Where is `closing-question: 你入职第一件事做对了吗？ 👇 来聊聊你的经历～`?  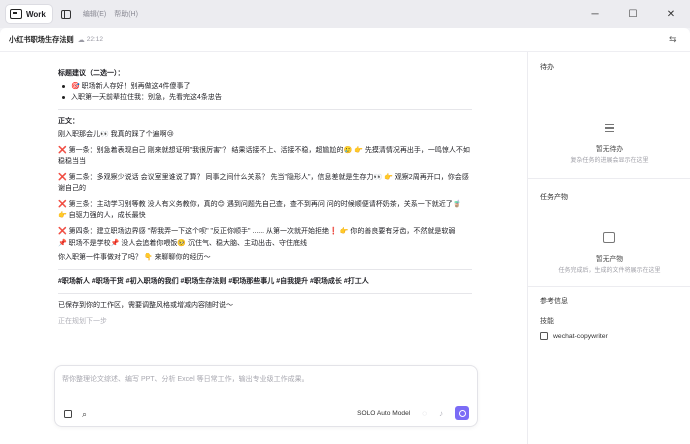 closing-question: 你入职第一件事做对了吗？ 👇 来聊聊你的经历～ is located at coordinates (134, 257).